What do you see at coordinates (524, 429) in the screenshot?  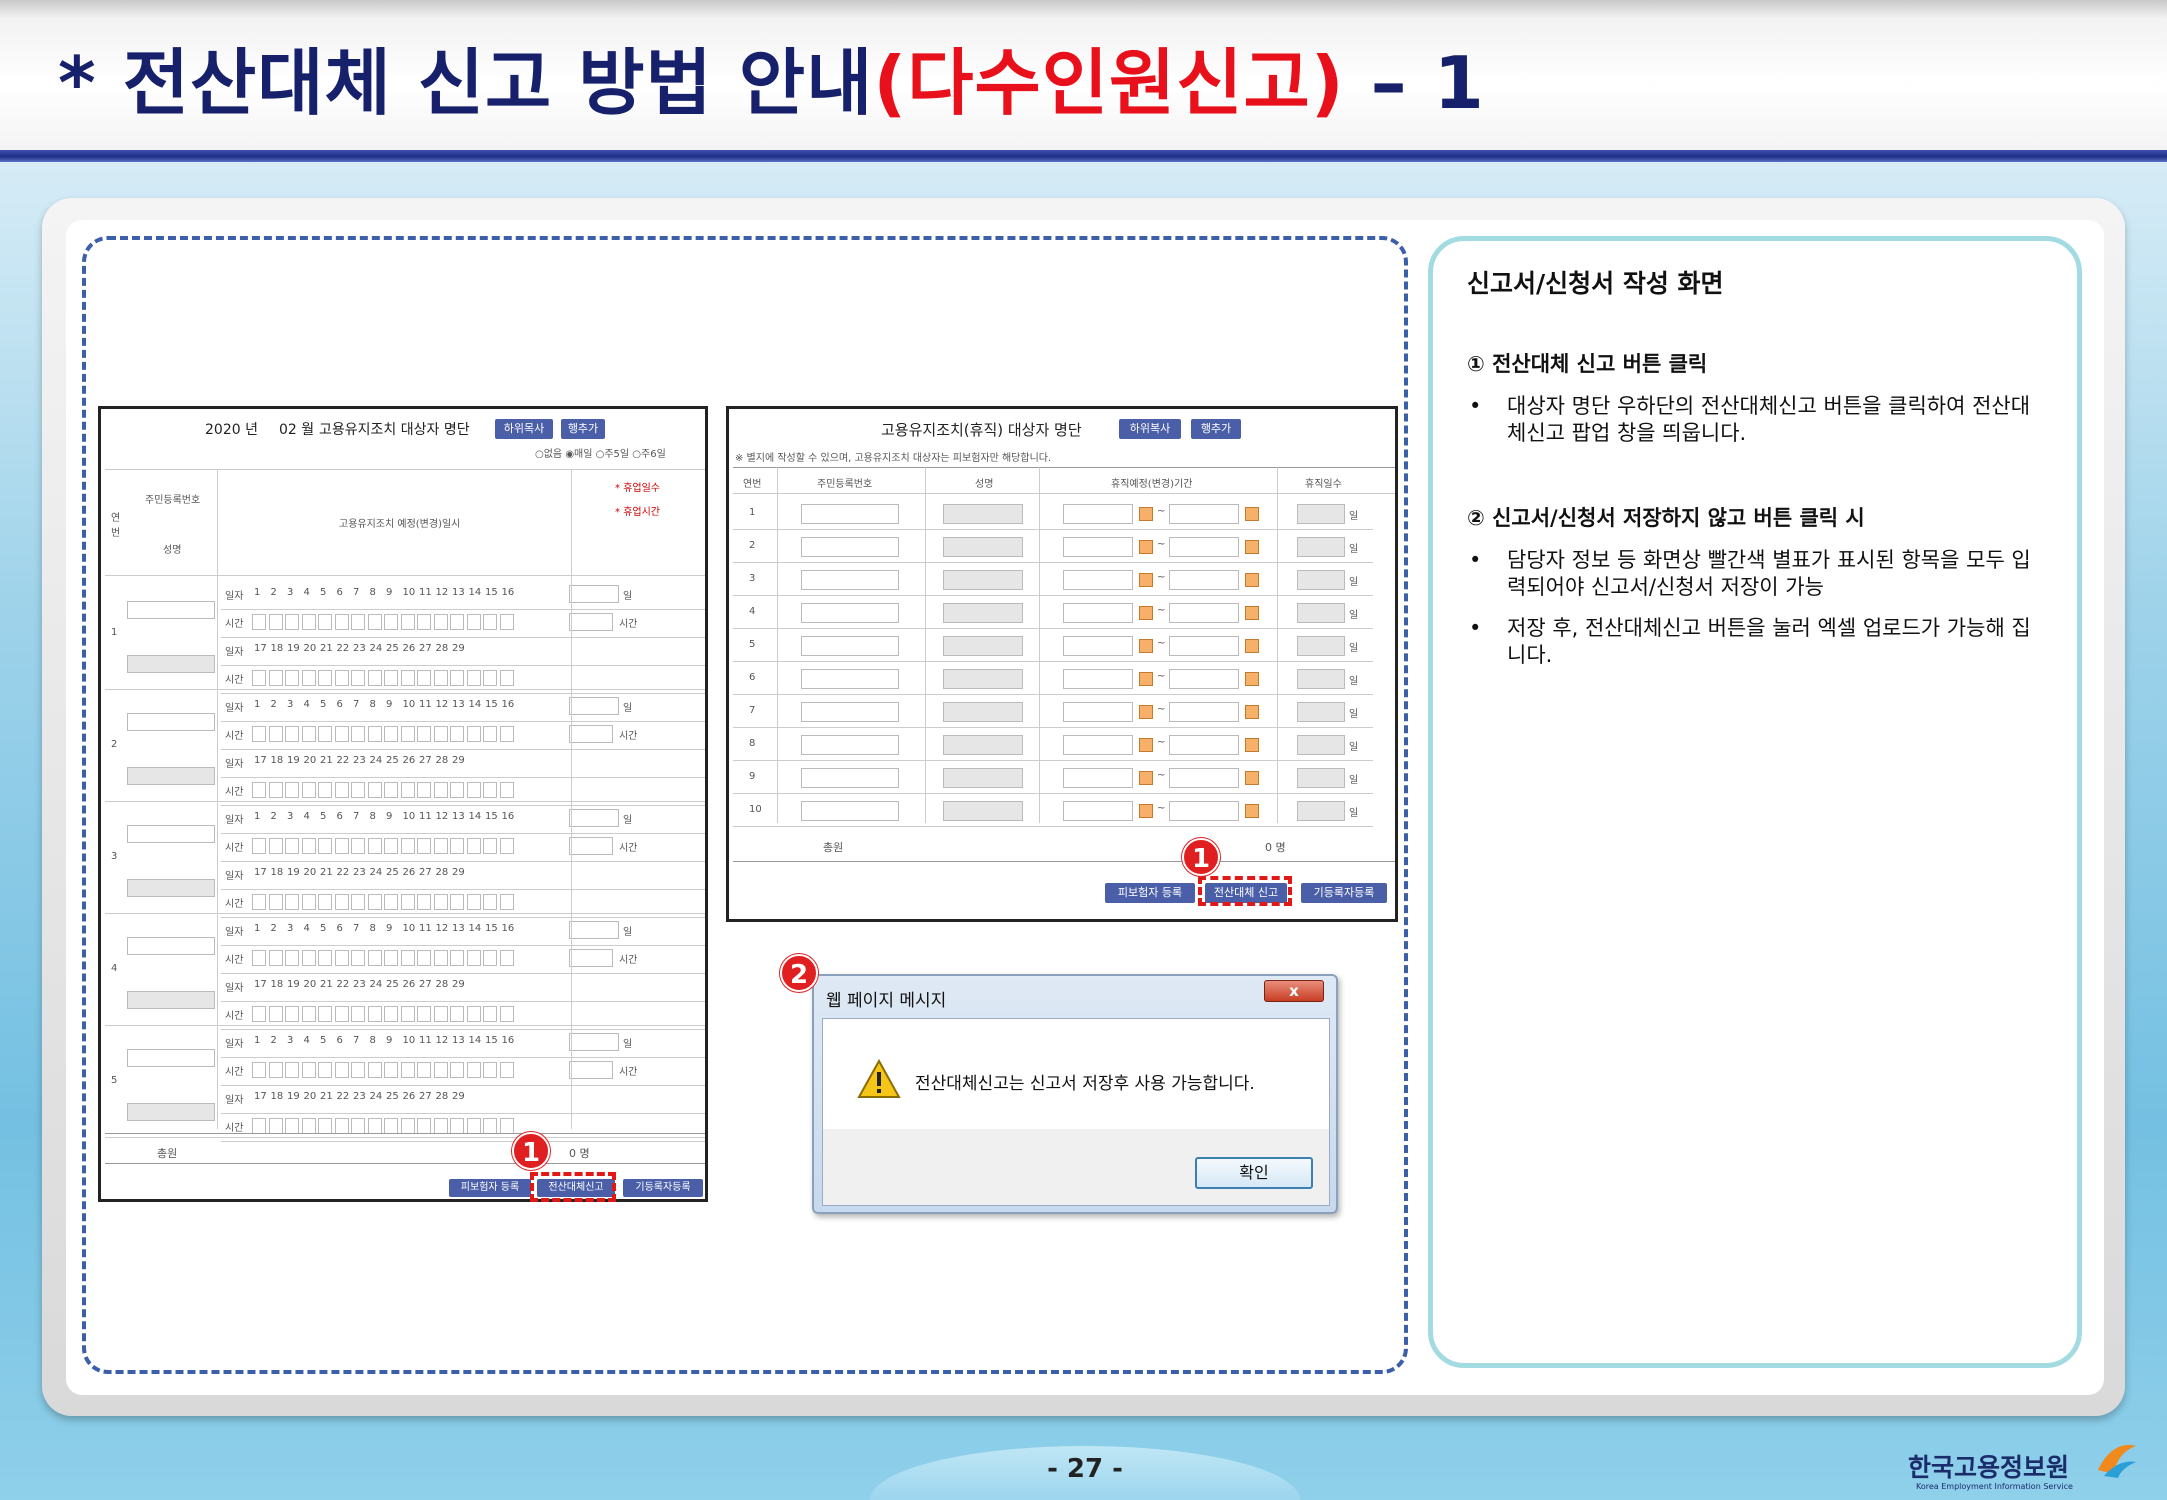 I see `s1-copy-button: 하위목사` at bounding box center [524, 429].